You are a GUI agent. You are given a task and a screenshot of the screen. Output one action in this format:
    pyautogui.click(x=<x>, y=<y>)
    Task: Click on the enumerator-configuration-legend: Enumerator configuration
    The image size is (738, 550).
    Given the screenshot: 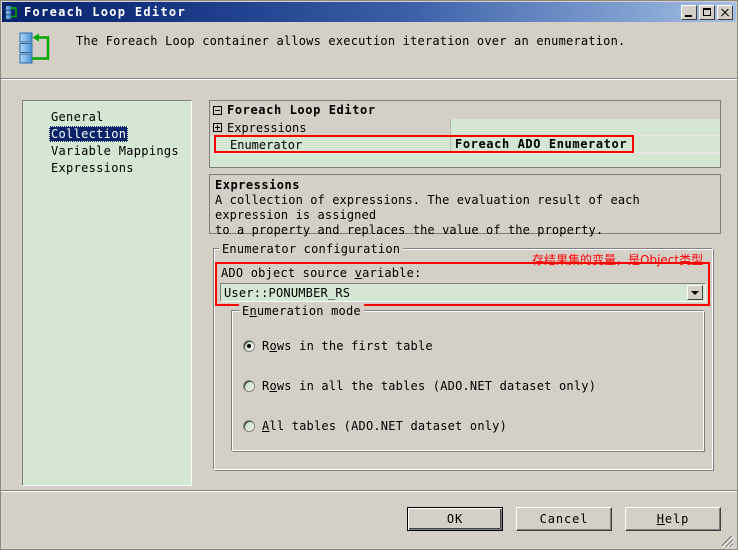 What is the action you would take?
    pyautogui.click(x=311, y=249)
    